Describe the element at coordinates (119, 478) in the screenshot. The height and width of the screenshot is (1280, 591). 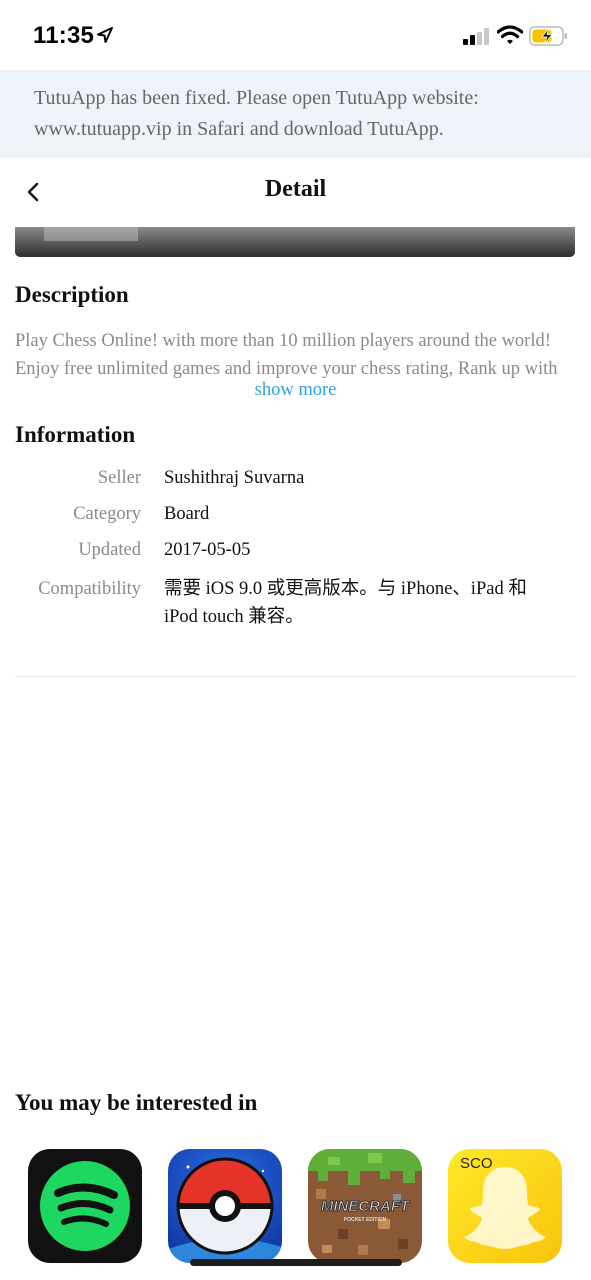
I see `info-label: Seller` at that location.